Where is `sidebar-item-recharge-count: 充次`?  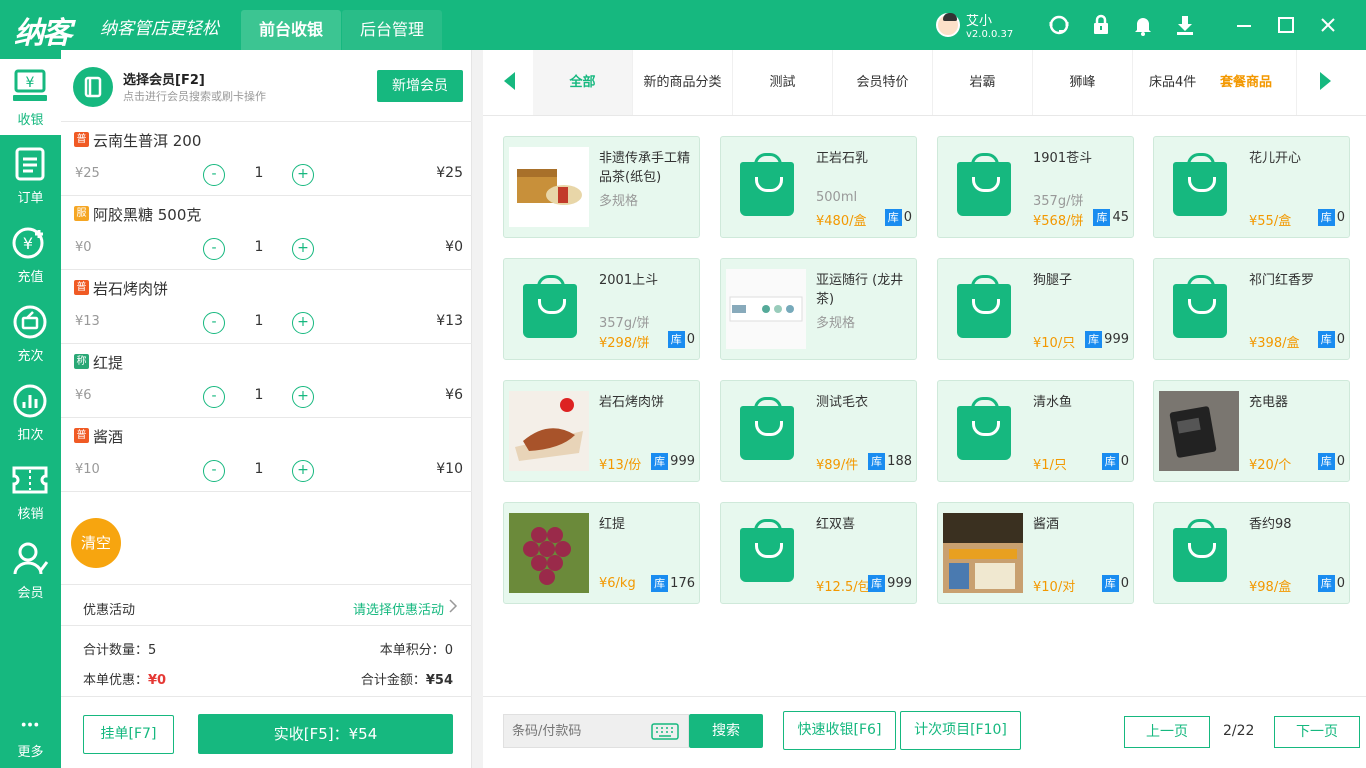 sidebar-item-recharge-count: 充次 is located at coordinates (30, 333).